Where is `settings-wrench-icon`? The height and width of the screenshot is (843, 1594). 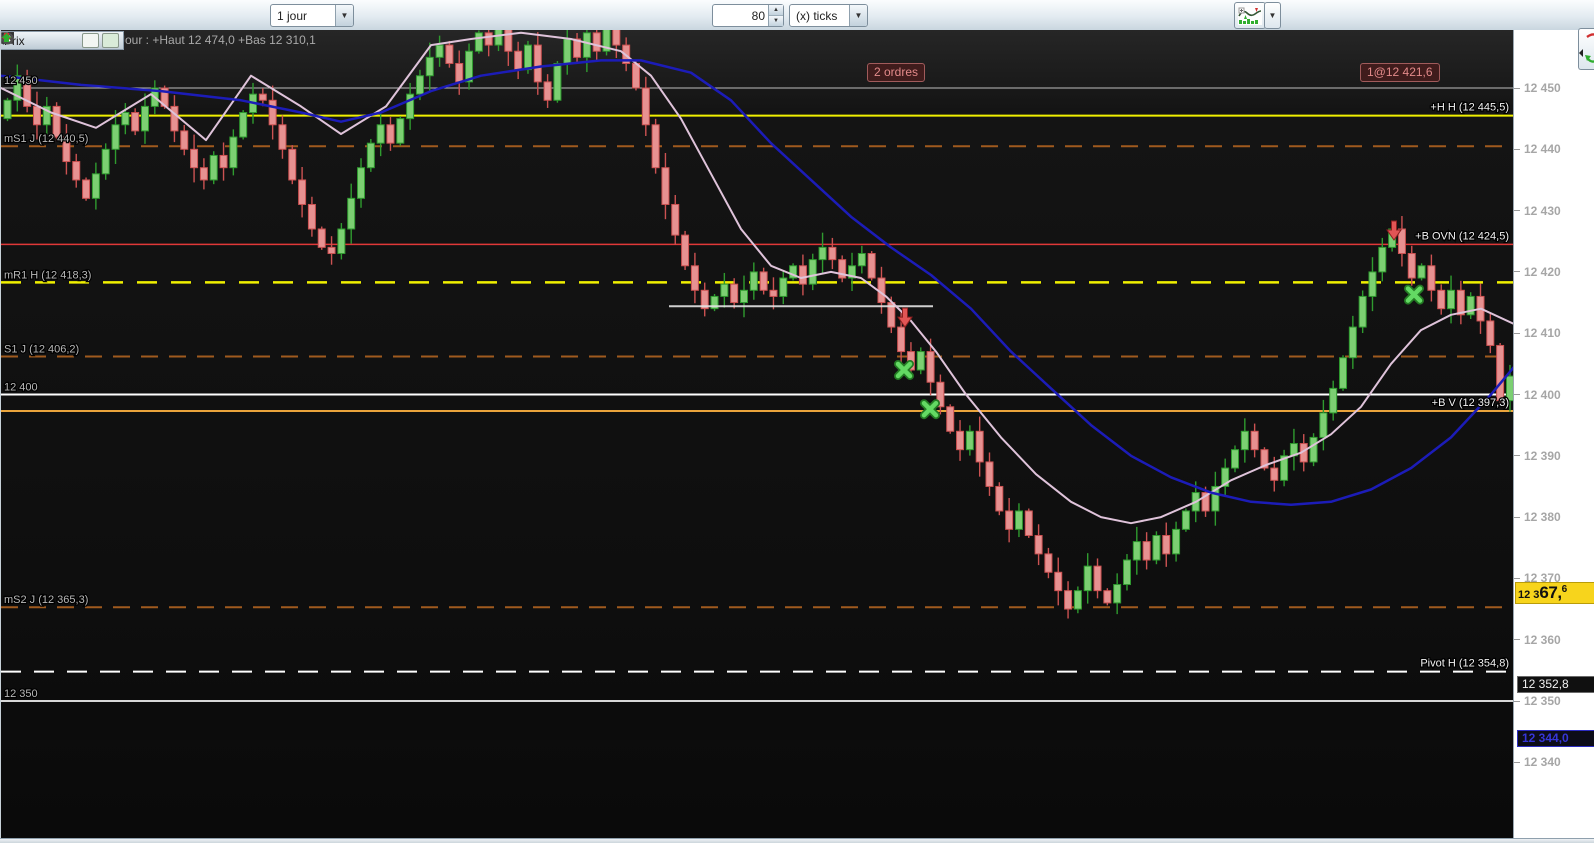 settings-wrench-icon is located at coordinates (22, 39).